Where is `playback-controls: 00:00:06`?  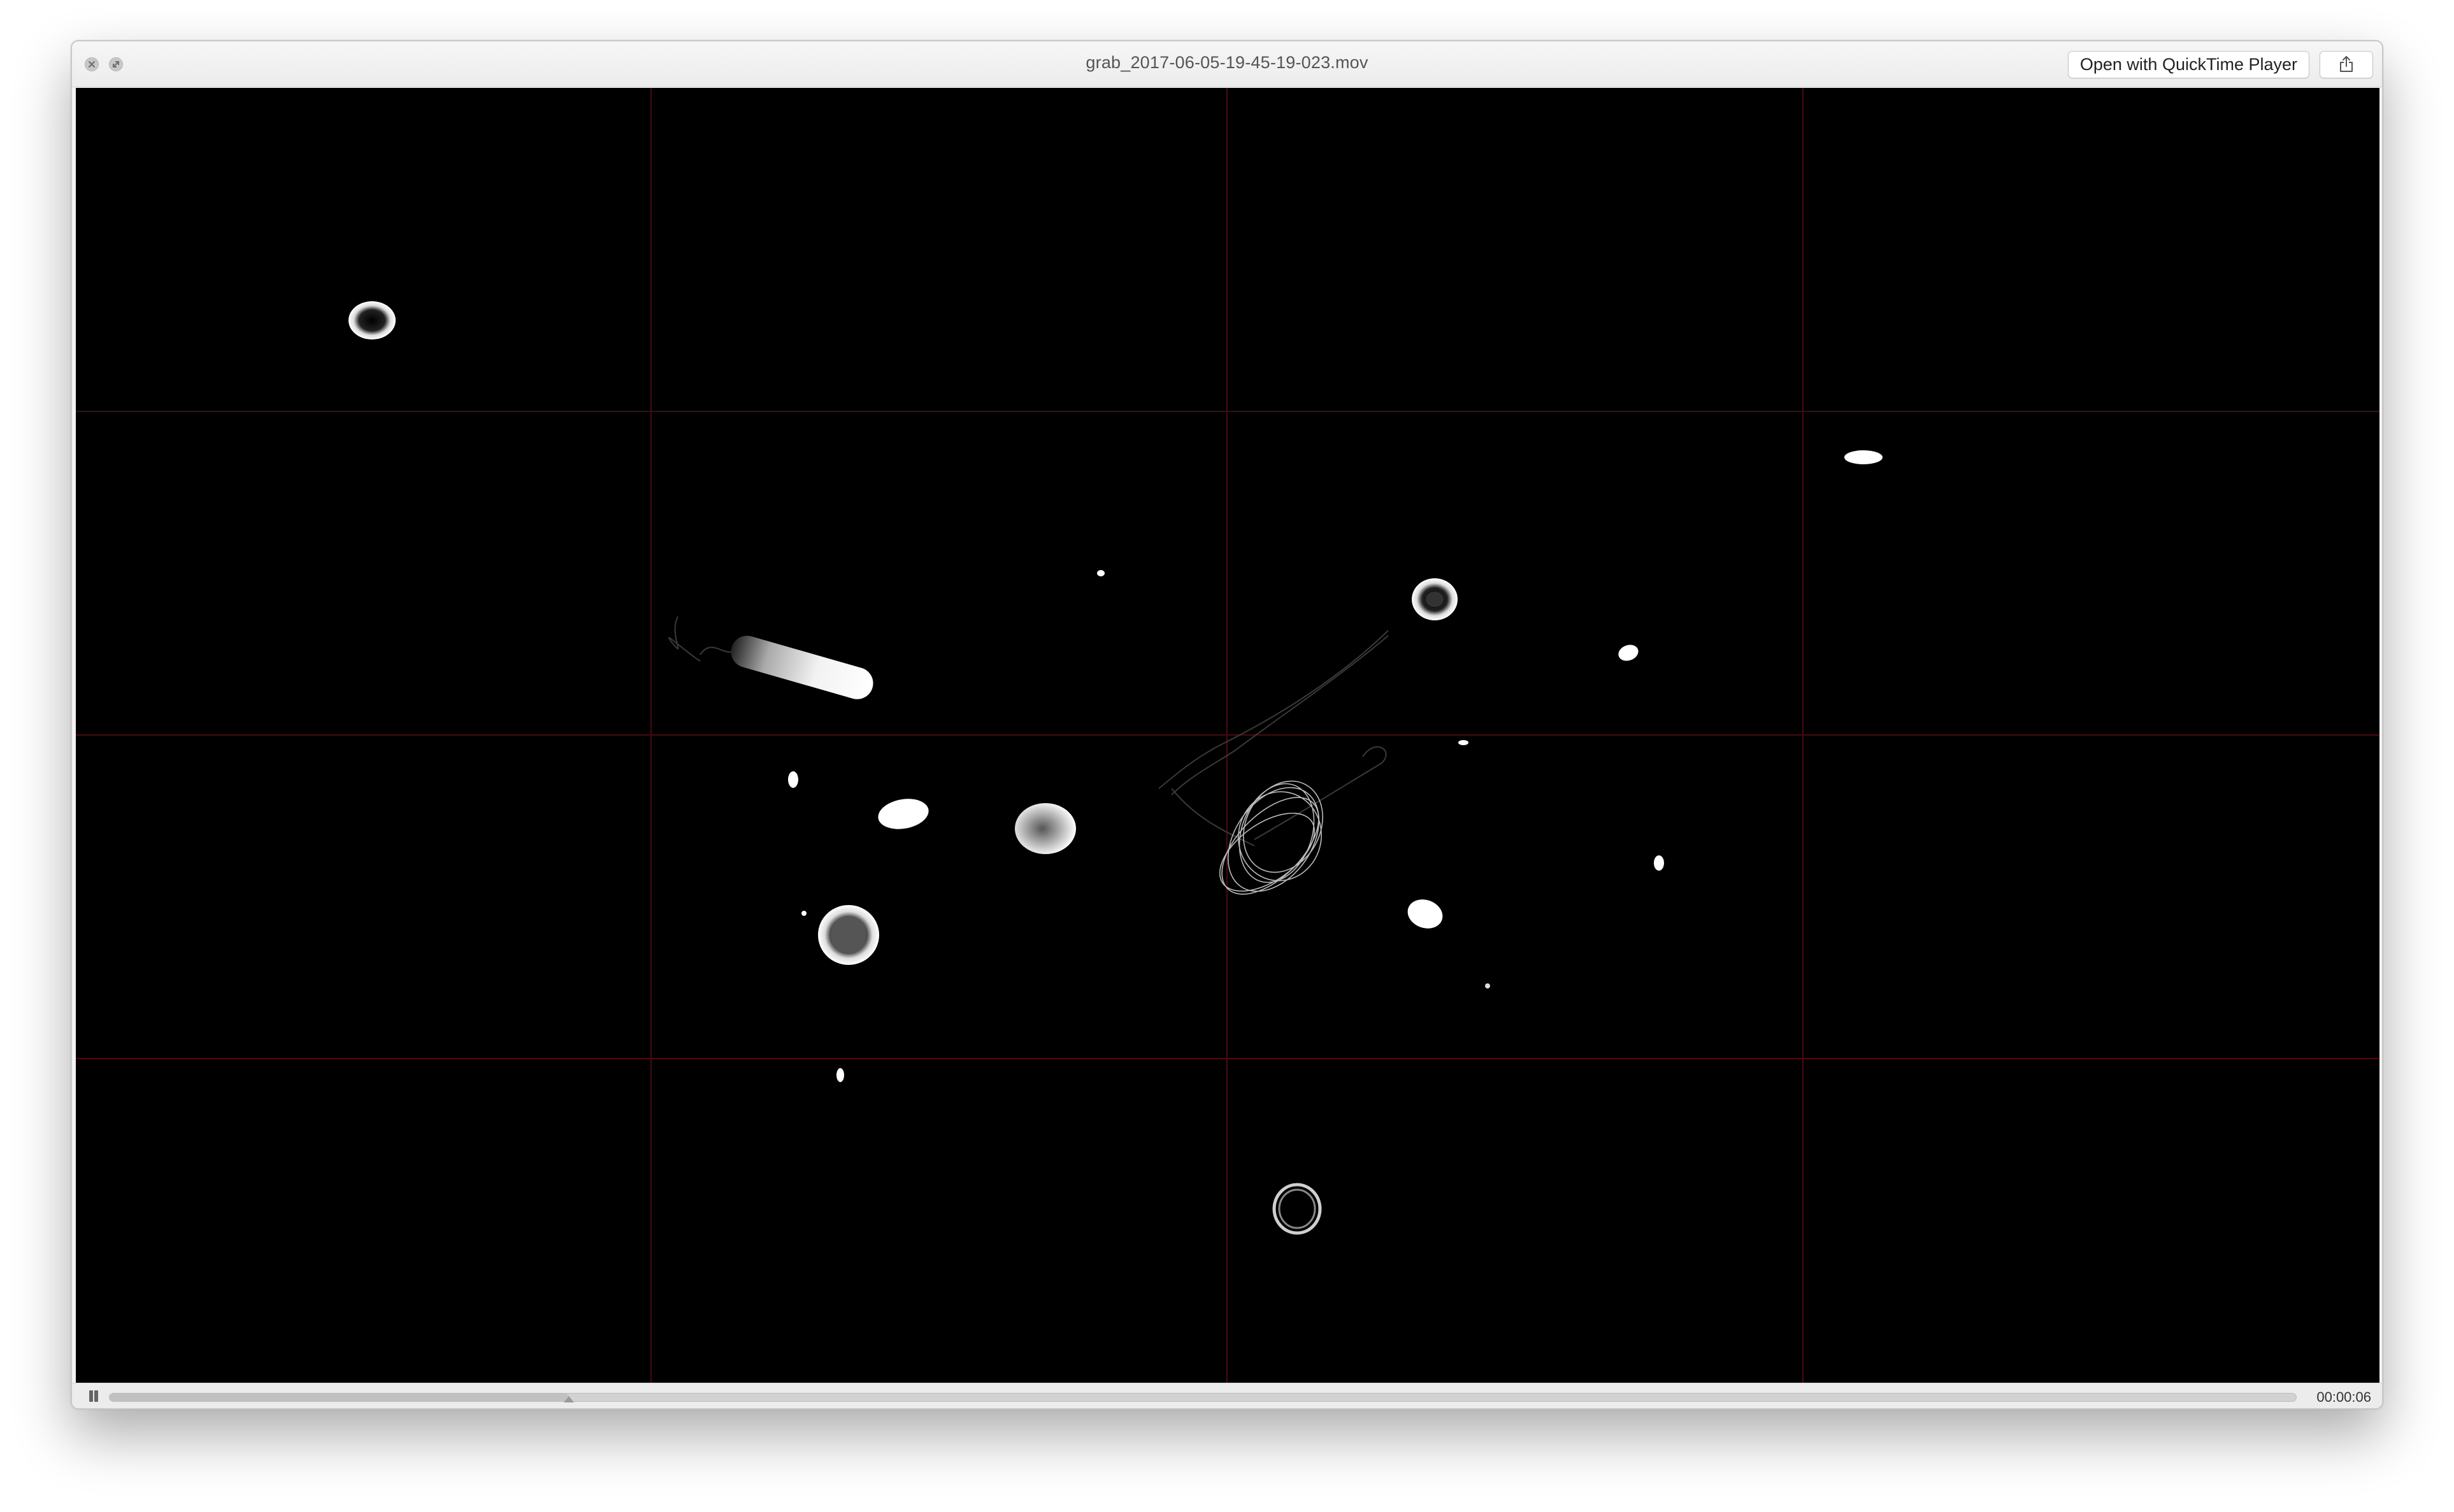
playback-controls: 00:00:06 is located at coordinates (1227, 1395).